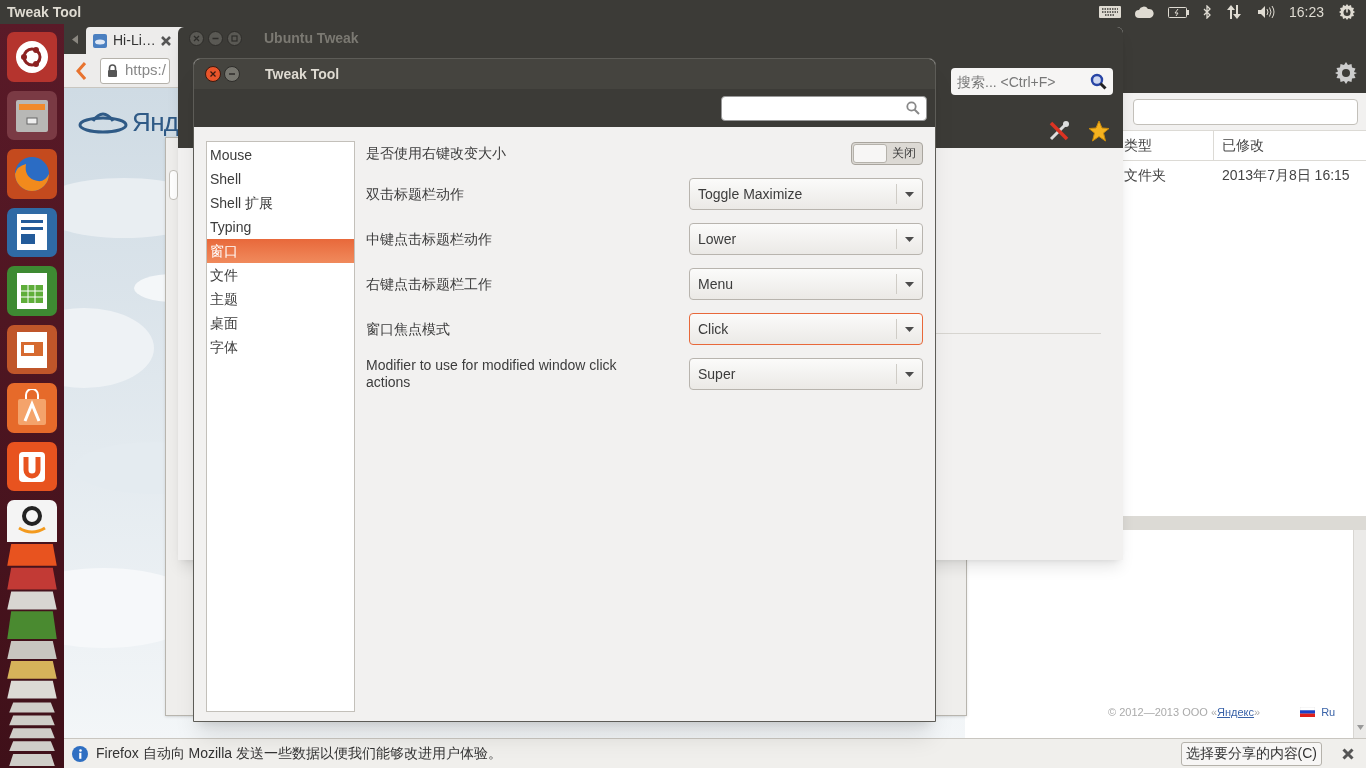 This screenshot has width=1366, height=768. What do you see at coordinates (81, 70) in the screenshot?
I see `back-icon` at bounding box center [81, 70].